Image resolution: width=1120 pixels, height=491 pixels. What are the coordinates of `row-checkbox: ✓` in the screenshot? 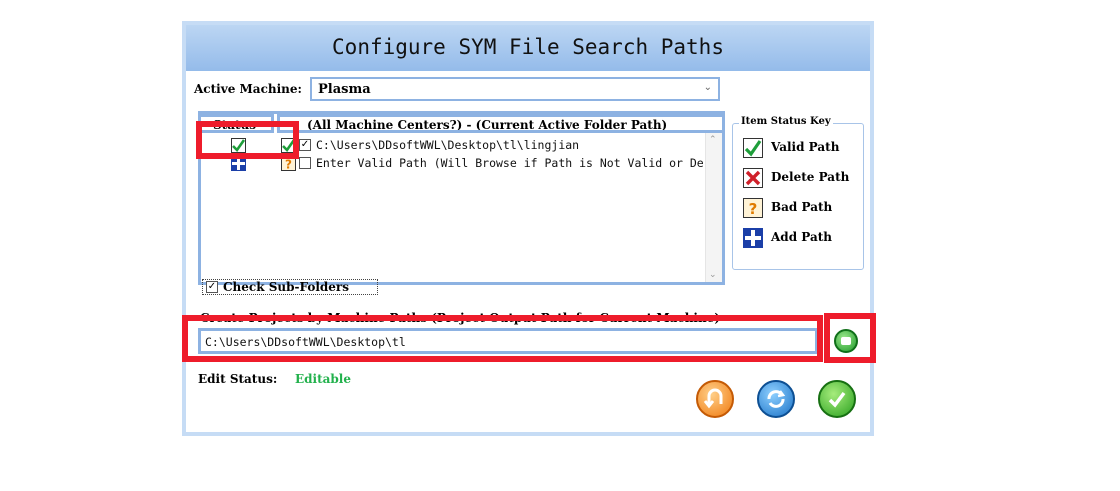 It's located at (305, 145).